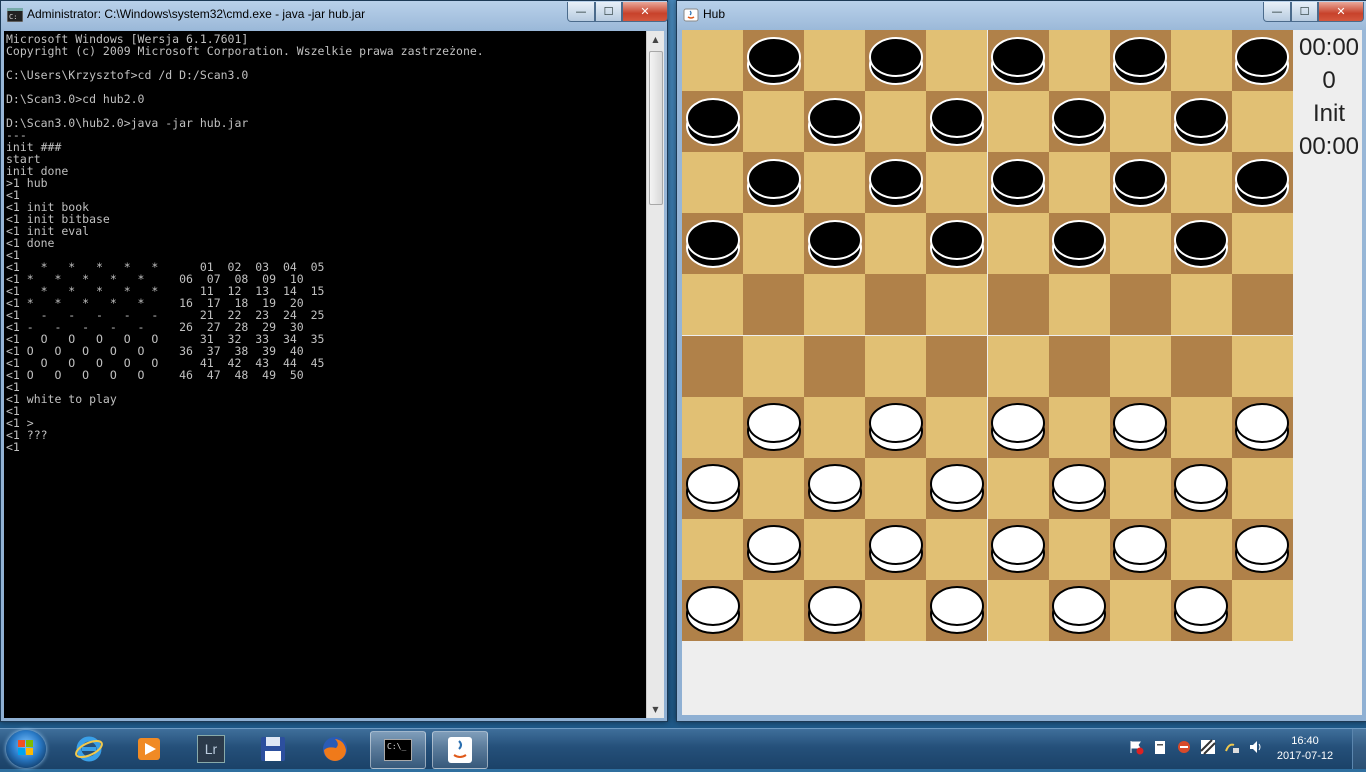 This screenshot has width=1366, height=772. What do you see at coordinates (460, 750) in the screenshot?
I see `java-taskbar-button` at bounding box center [460, 750].